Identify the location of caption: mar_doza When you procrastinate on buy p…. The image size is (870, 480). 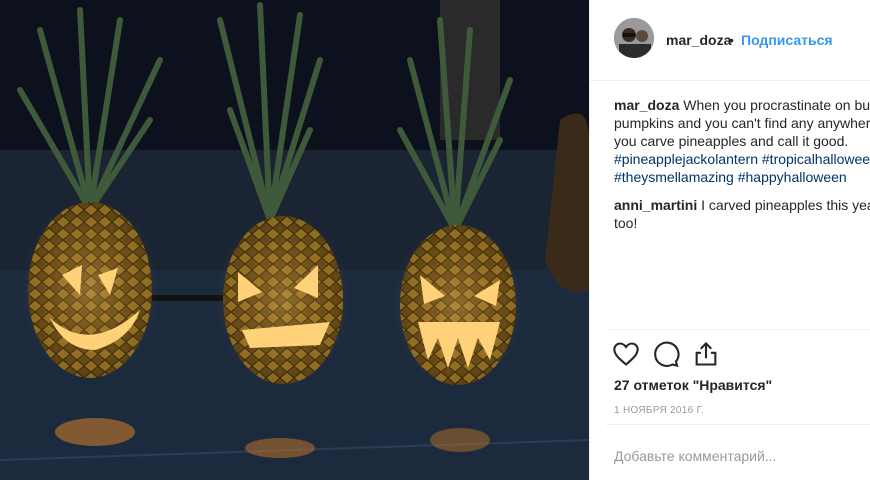
(742, 141).